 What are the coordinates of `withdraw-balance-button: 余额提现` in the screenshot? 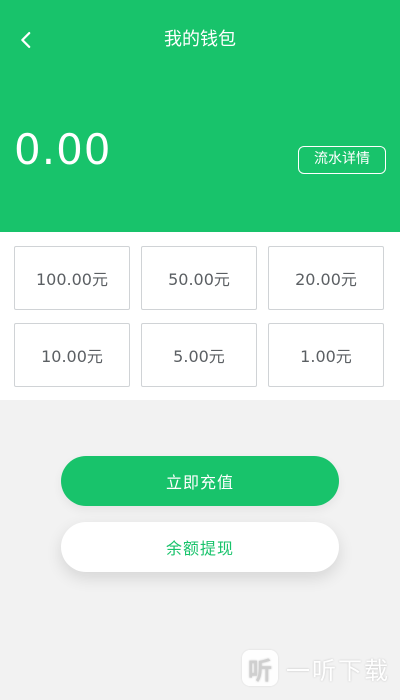 It's located at (200, 547).